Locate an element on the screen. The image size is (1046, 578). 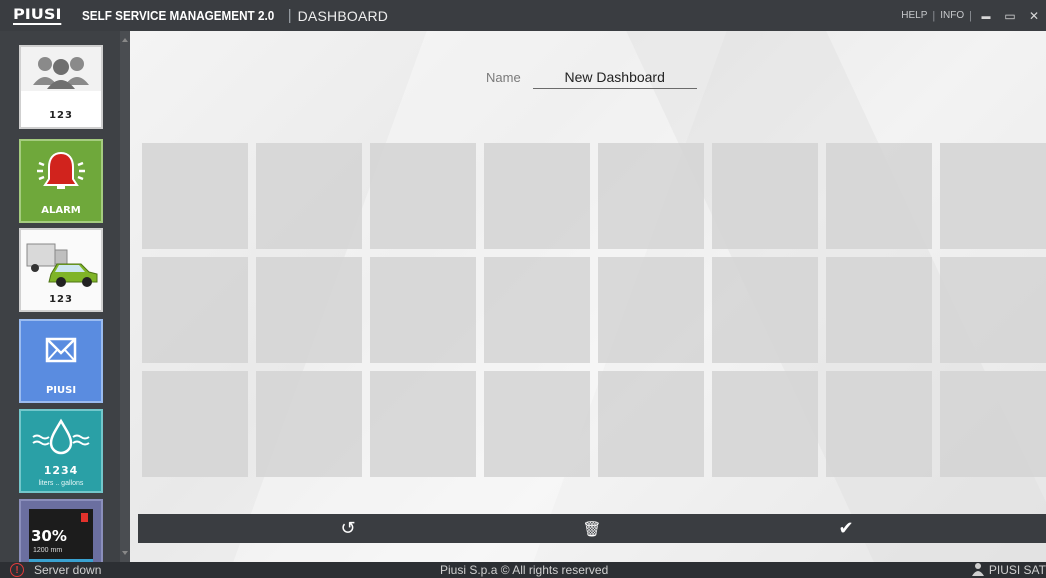
tile-label: PIUSI is located at coordinates (61, 390).